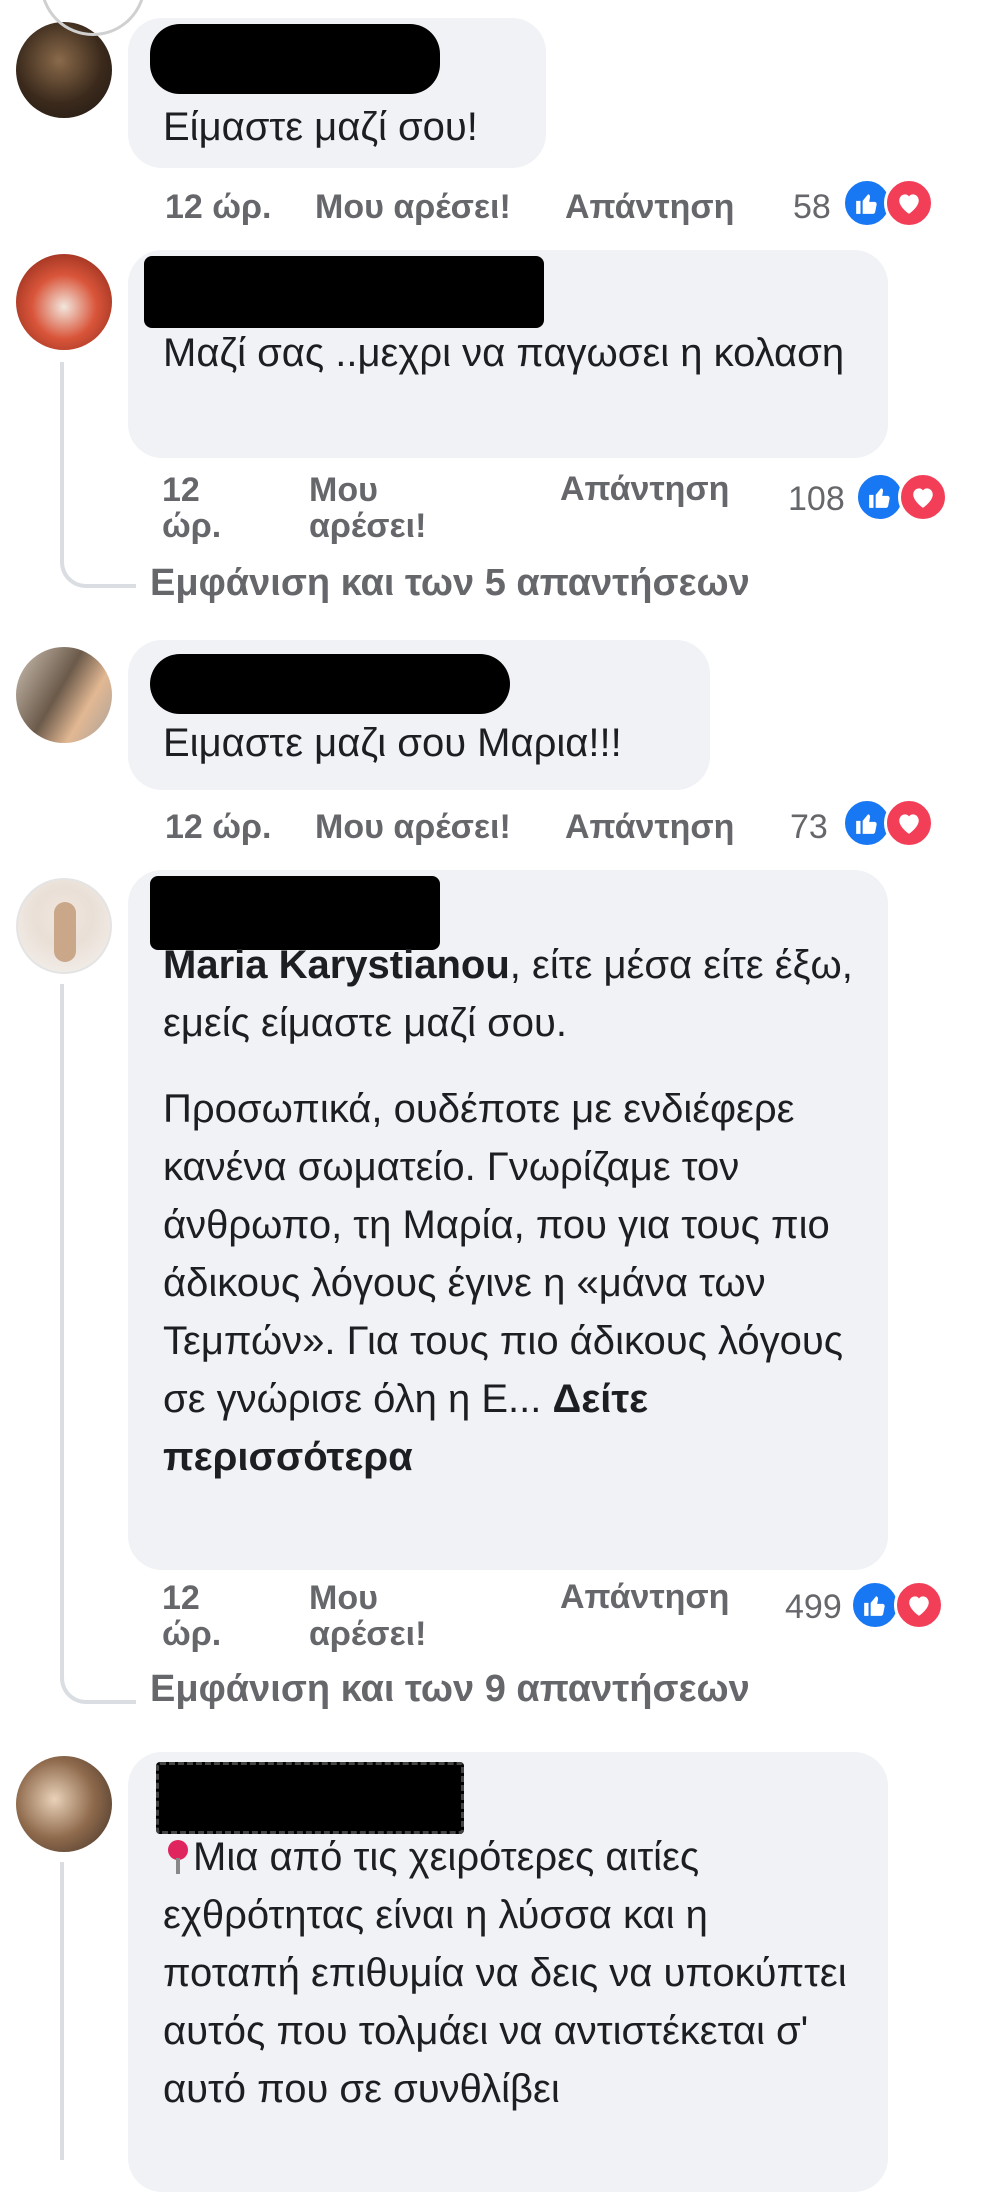  What do you see at coordinates (816, 499) in the screenshot?
I see `reaction-count: 108` at bounding box center [816, 499].